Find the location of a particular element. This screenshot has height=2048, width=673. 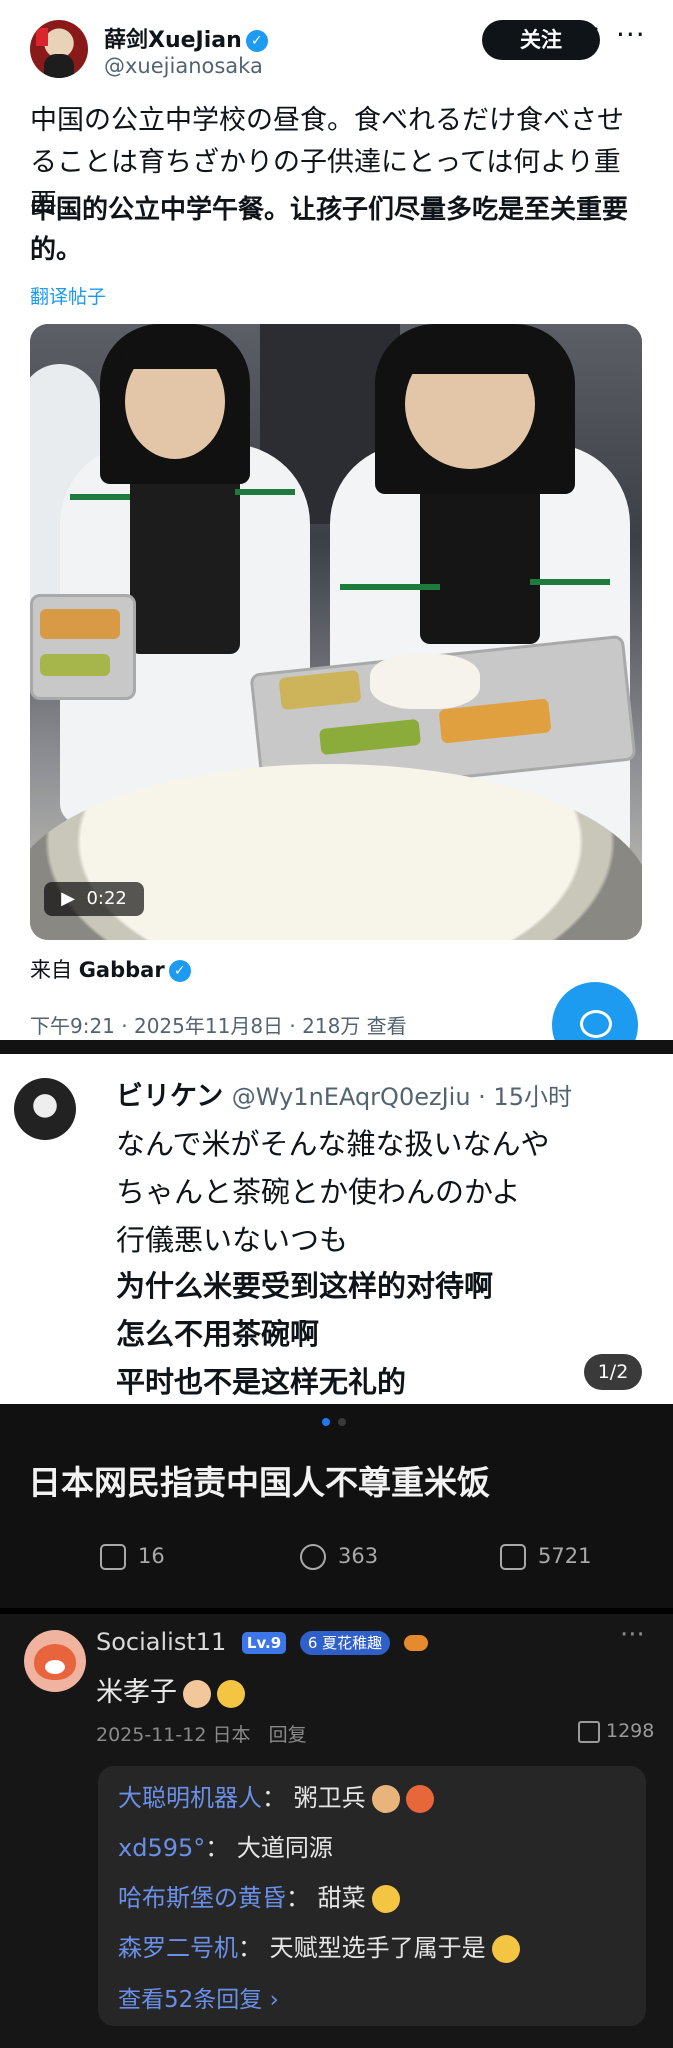

reply-row: 哈布斯堡の黄昏： 甜菜 is located at coordinates (259, 1895).